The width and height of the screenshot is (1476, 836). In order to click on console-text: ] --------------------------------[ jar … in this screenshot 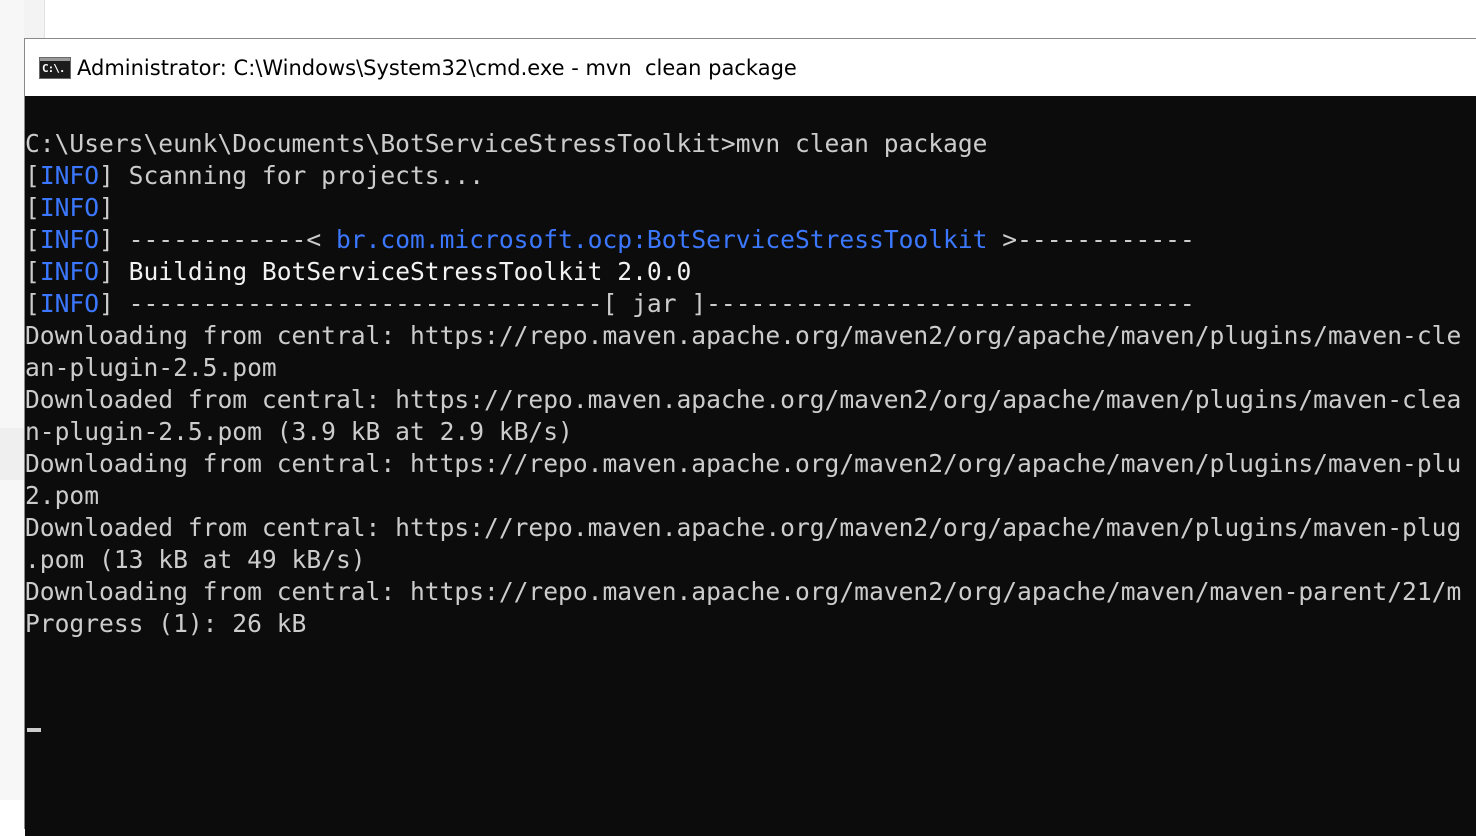, I will do `click(647, 303)`.